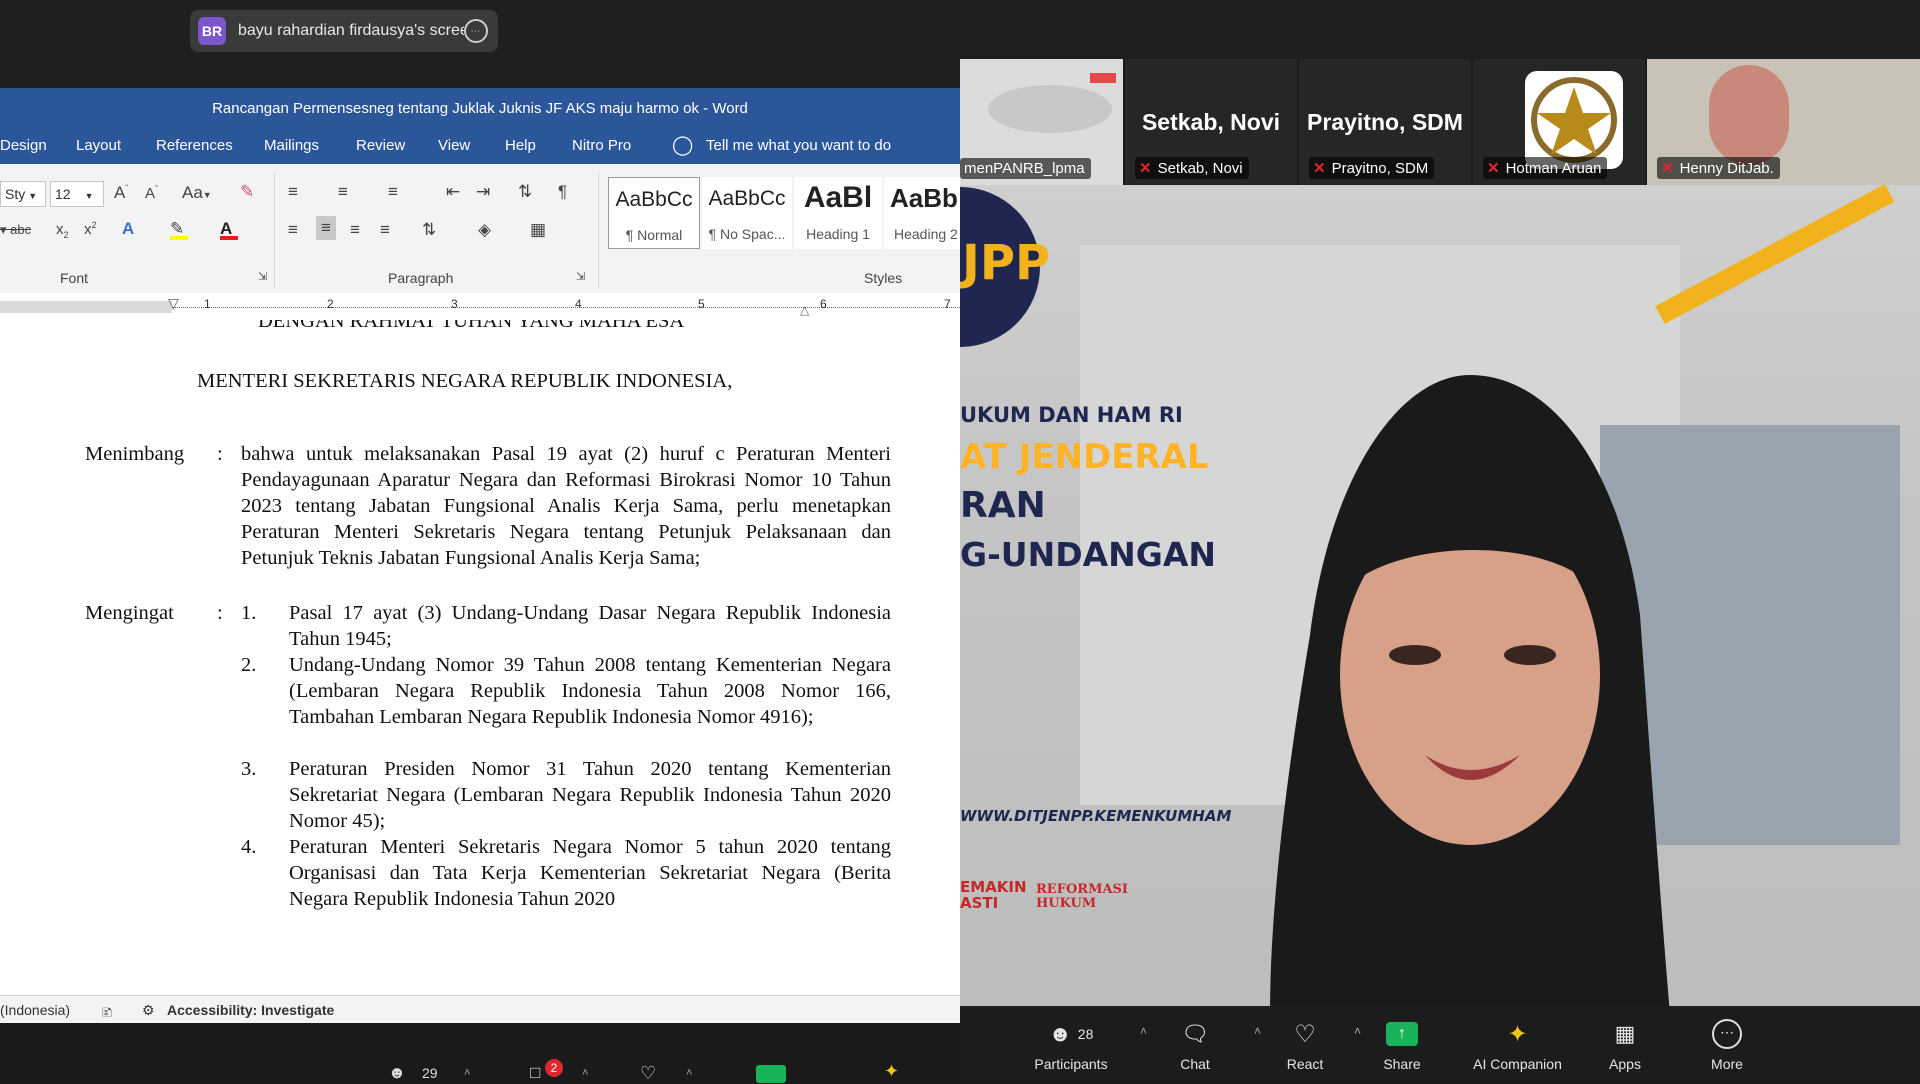 The height and width of the screenshot is (1084, 1920). Describe the element at coordinates (429, 230) in the screenshot. I see `line-spacing-icon: ⇅` at that location.